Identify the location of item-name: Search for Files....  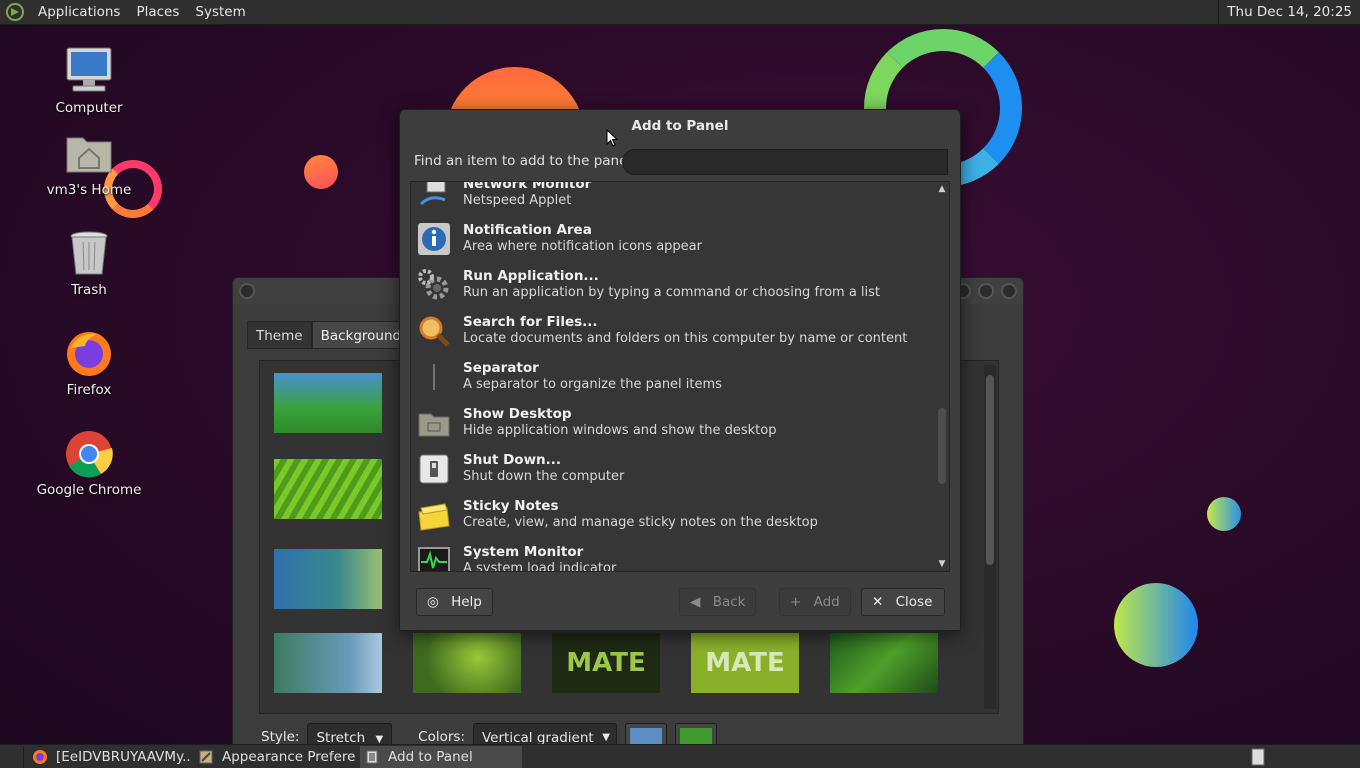
(530, 322).